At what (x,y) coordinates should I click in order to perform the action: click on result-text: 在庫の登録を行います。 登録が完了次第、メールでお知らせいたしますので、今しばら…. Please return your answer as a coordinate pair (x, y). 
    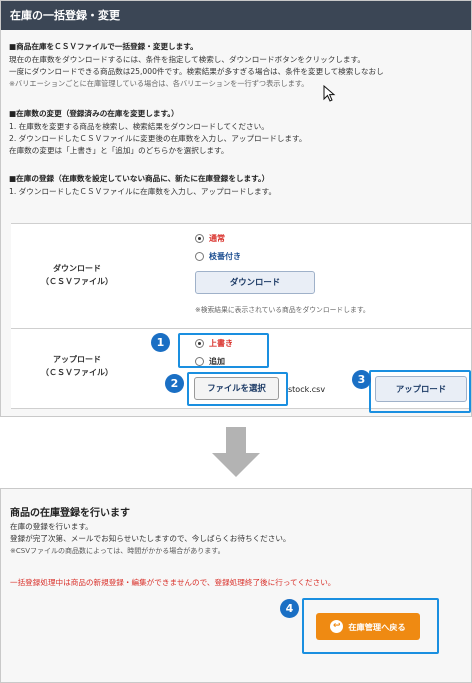
    Looking at the image, I should click on (150, 539).